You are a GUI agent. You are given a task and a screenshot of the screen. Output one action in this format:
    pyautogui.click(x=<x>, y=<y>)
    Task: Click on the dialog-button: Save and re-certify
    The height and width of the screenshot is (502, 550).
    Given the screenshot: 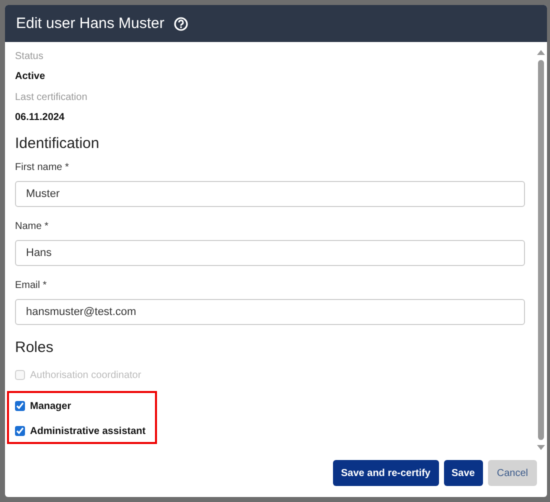 What is the action you would take?
    pyautogui.click(x=385, y=473)
    